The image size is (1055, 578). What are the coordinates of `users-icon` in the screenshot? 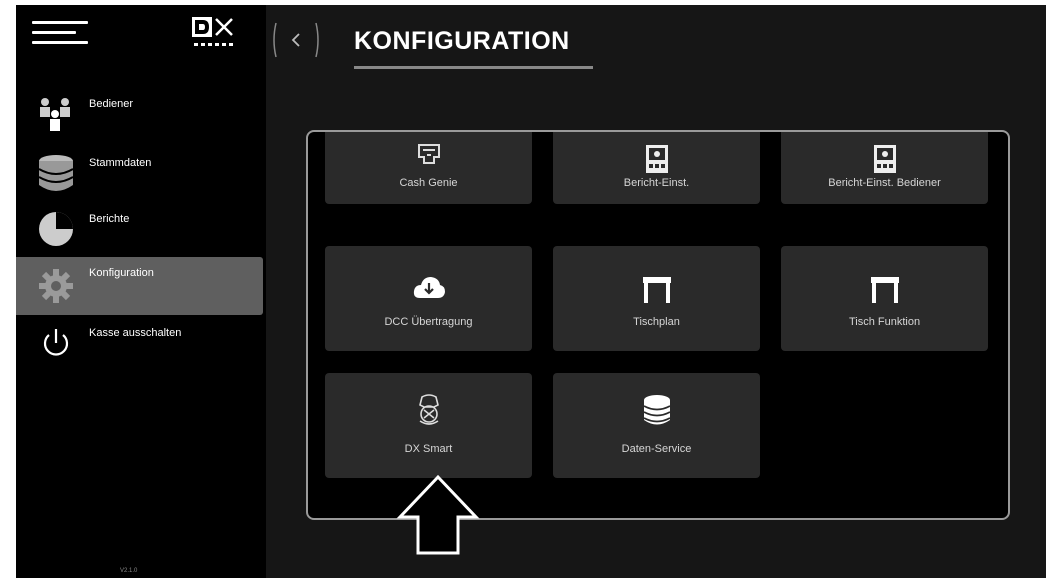 It's located at (56, 114).